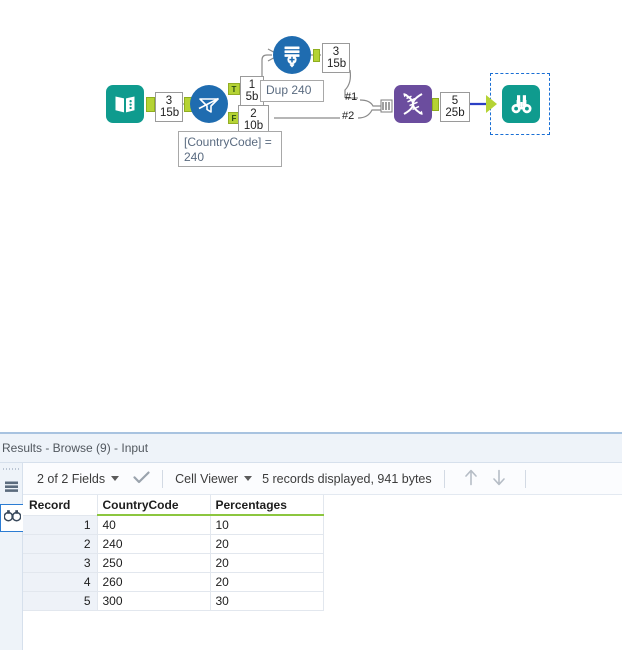 The height and width of the screenshot is (650, 622). I want to click on records-status-text: 5 records displayed, 941 bytes, so click(347, 478).